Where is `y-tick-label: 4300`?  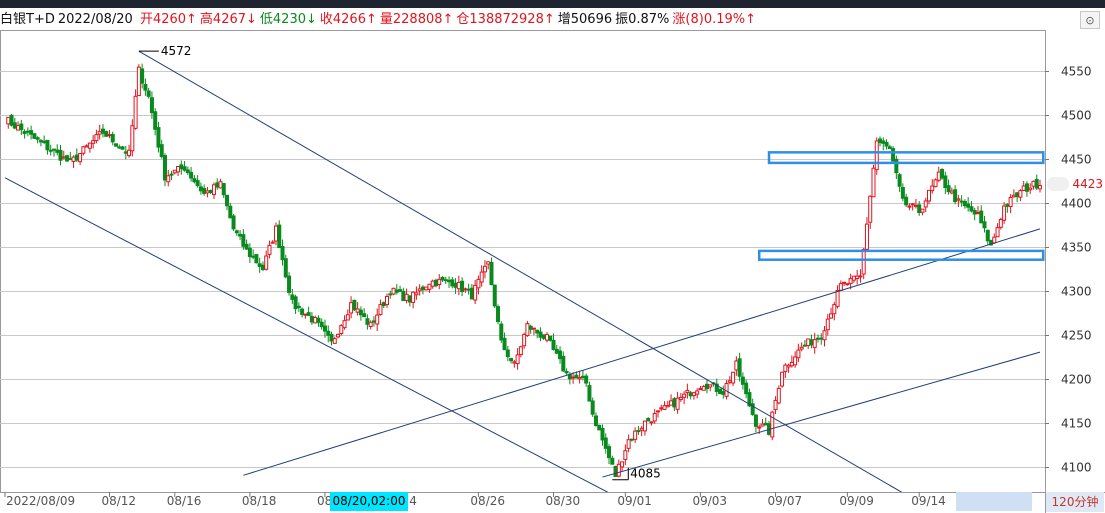 y-tick-label: 4300 is located at coordinates (1076, 292).